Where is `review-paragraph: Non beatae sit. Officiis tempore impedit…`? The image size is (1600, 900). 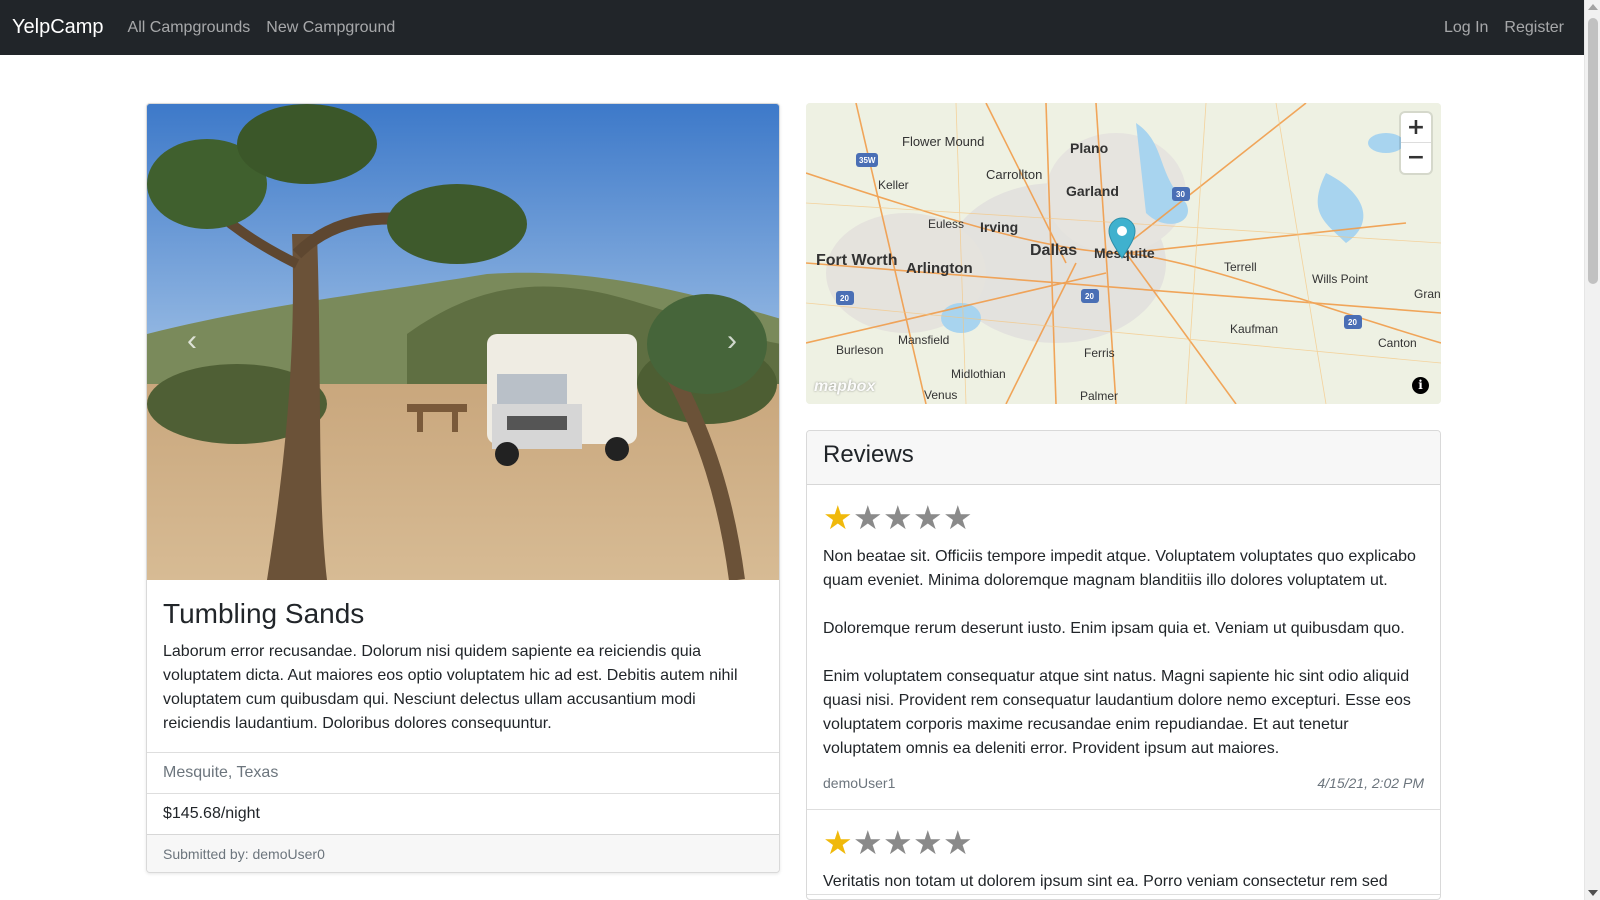
review-paragraph: Non beatae sit. Officiis tempore impedit… is located at coordinates (1119, 568).